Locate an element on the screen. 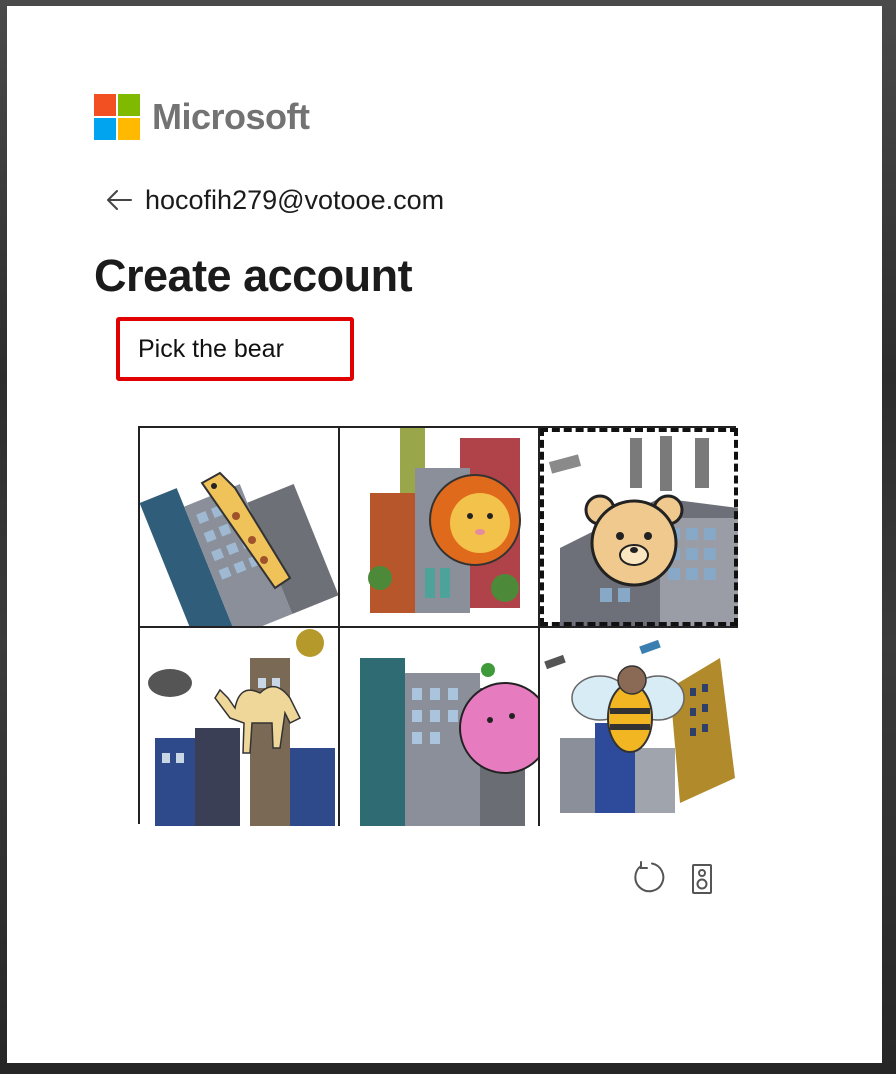 Image resolution: width=896 pixels, height=1074 pixels. audio-challenge-button is located at coordinates (702, 879).